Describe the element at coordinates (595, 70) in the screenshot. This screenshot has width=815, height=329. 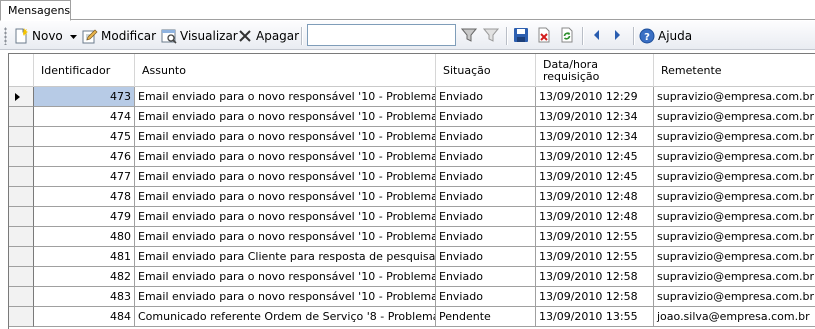
I see `header-data-hora: Data/hora requisição` at that location.